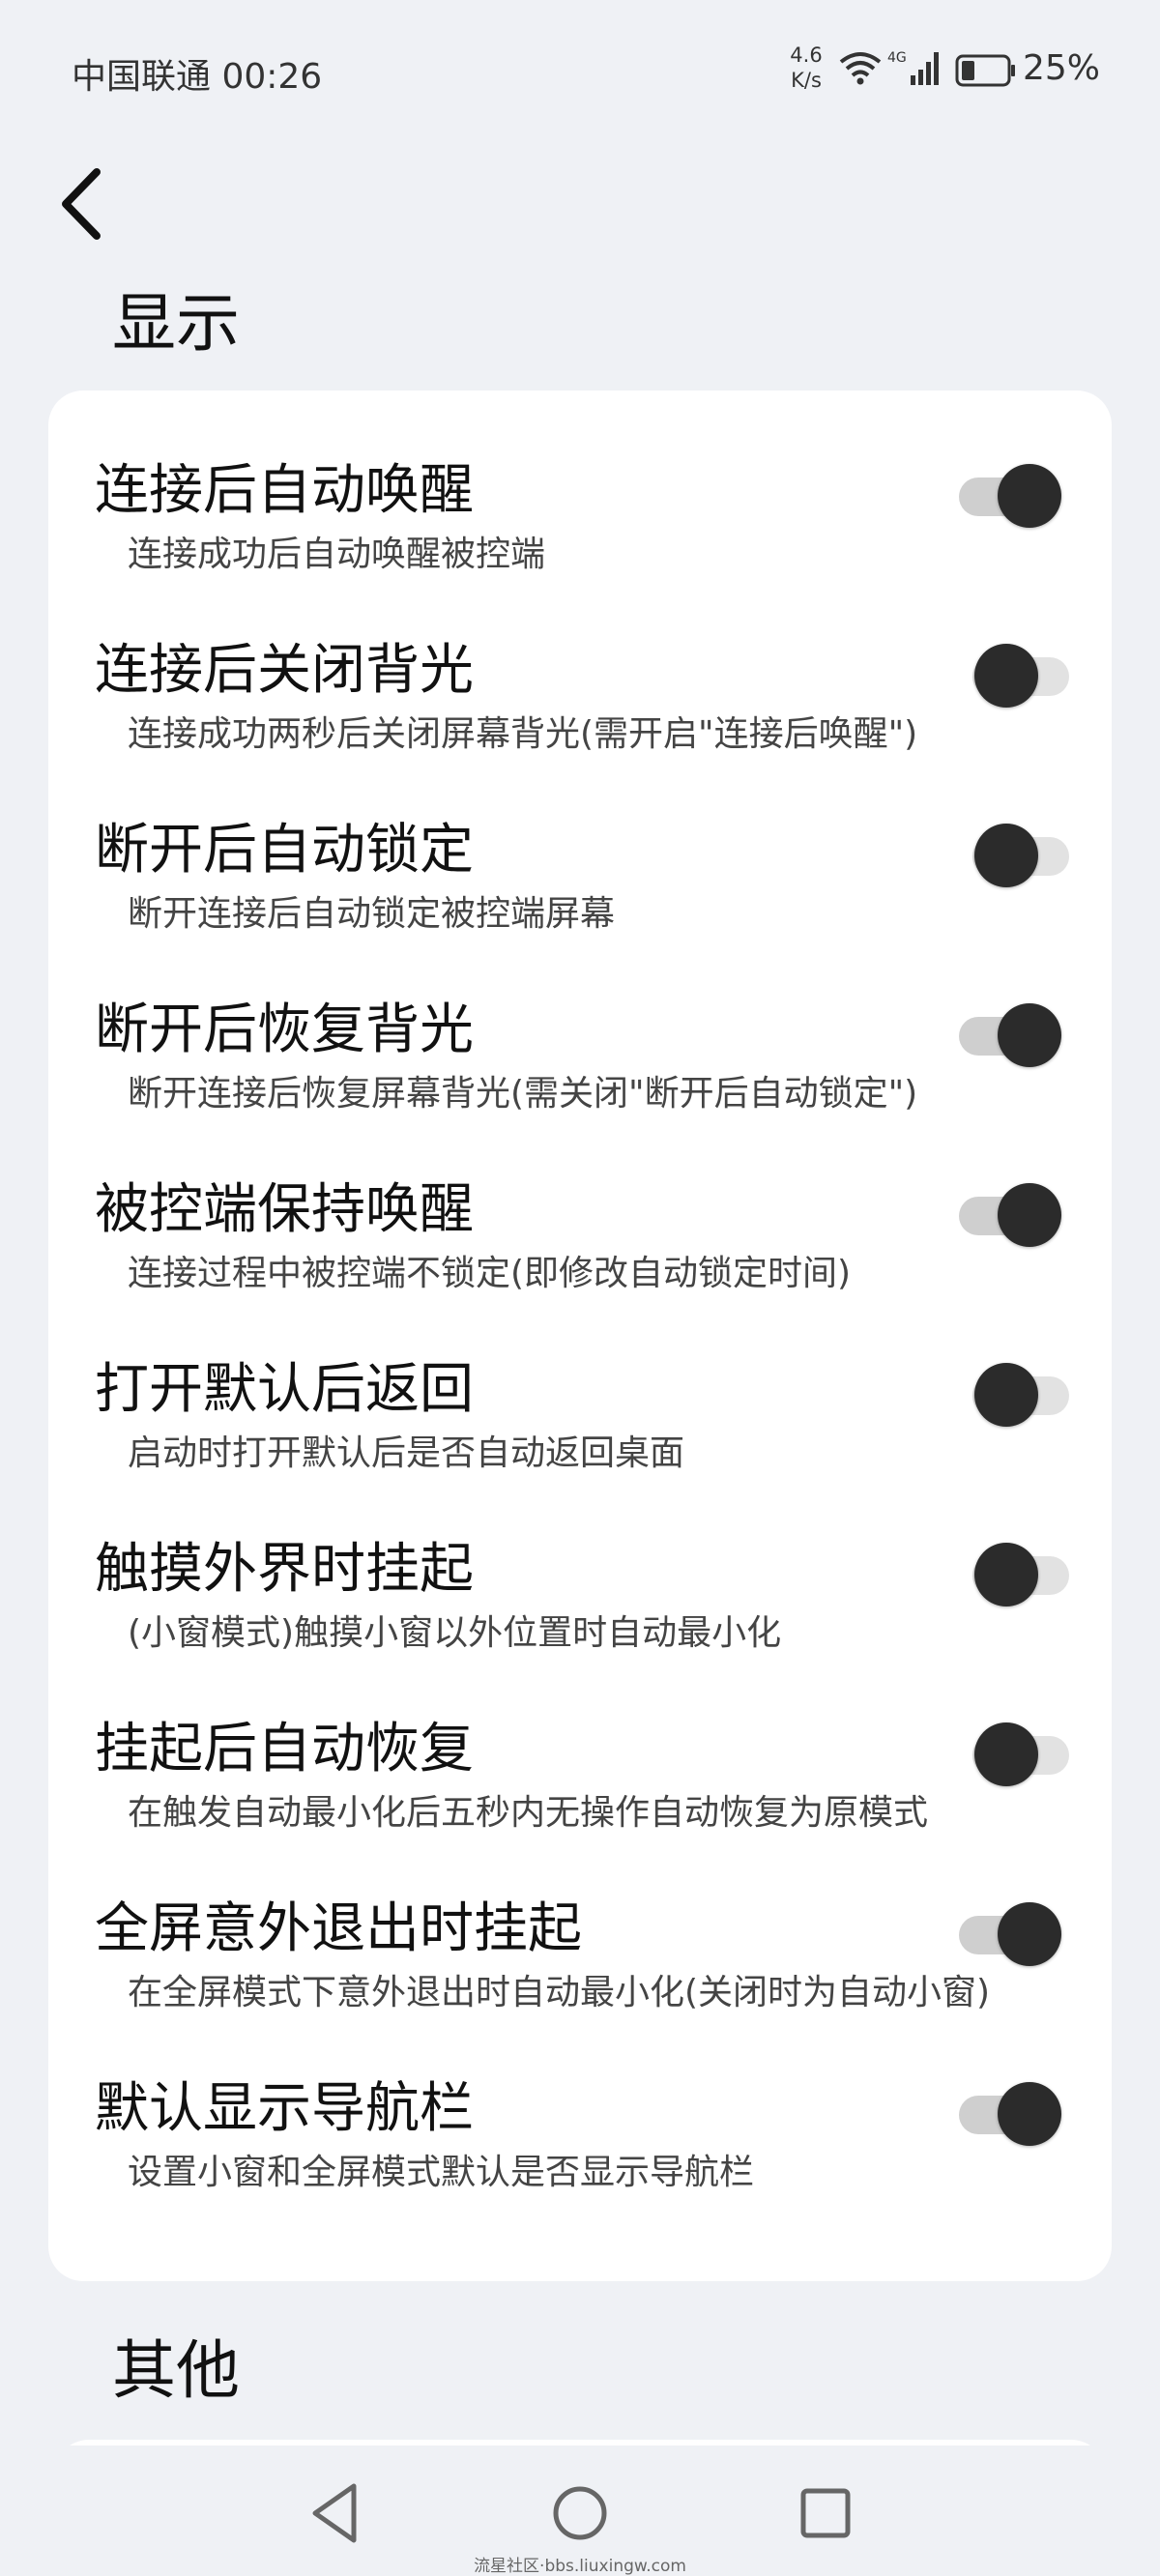  Describe the element at coordinates (284, 490) in the screenshot. I see `setting-title: 连接后自动唤醒` at that location.